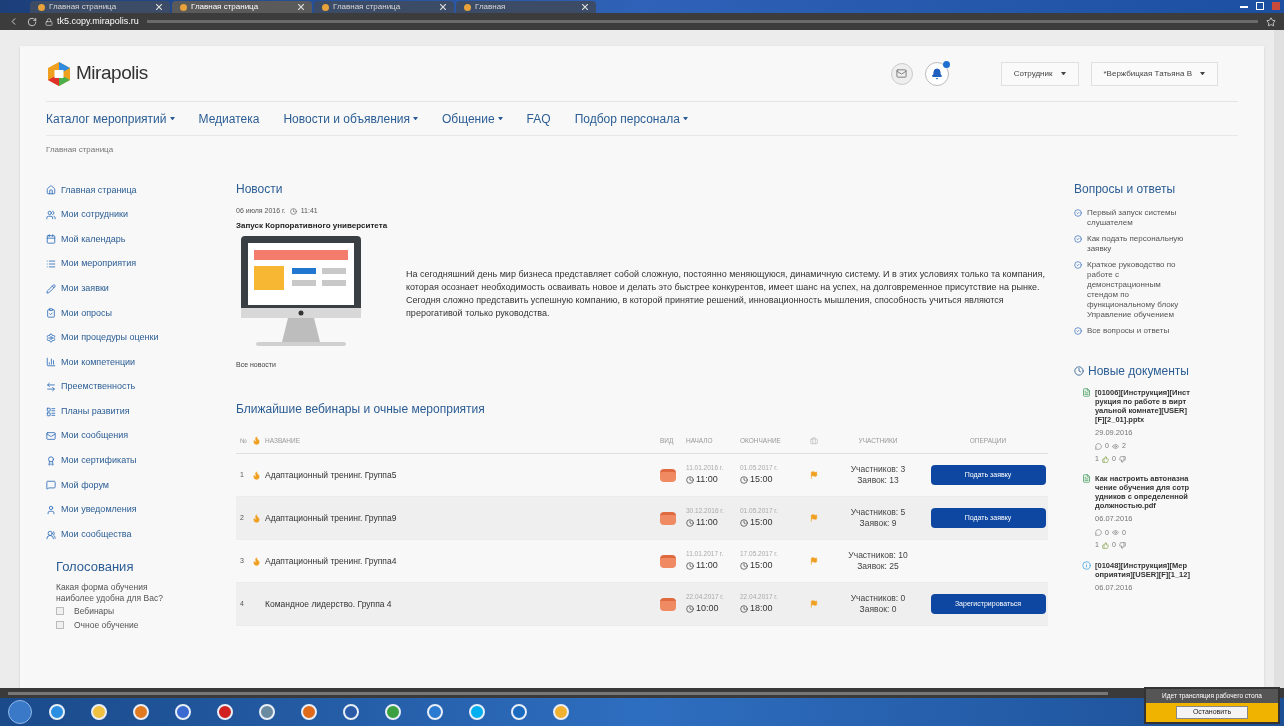 Image resolution: width=1284 pixels, height=726 pixels. I want to click on arrows-icon, so click(51, 387).